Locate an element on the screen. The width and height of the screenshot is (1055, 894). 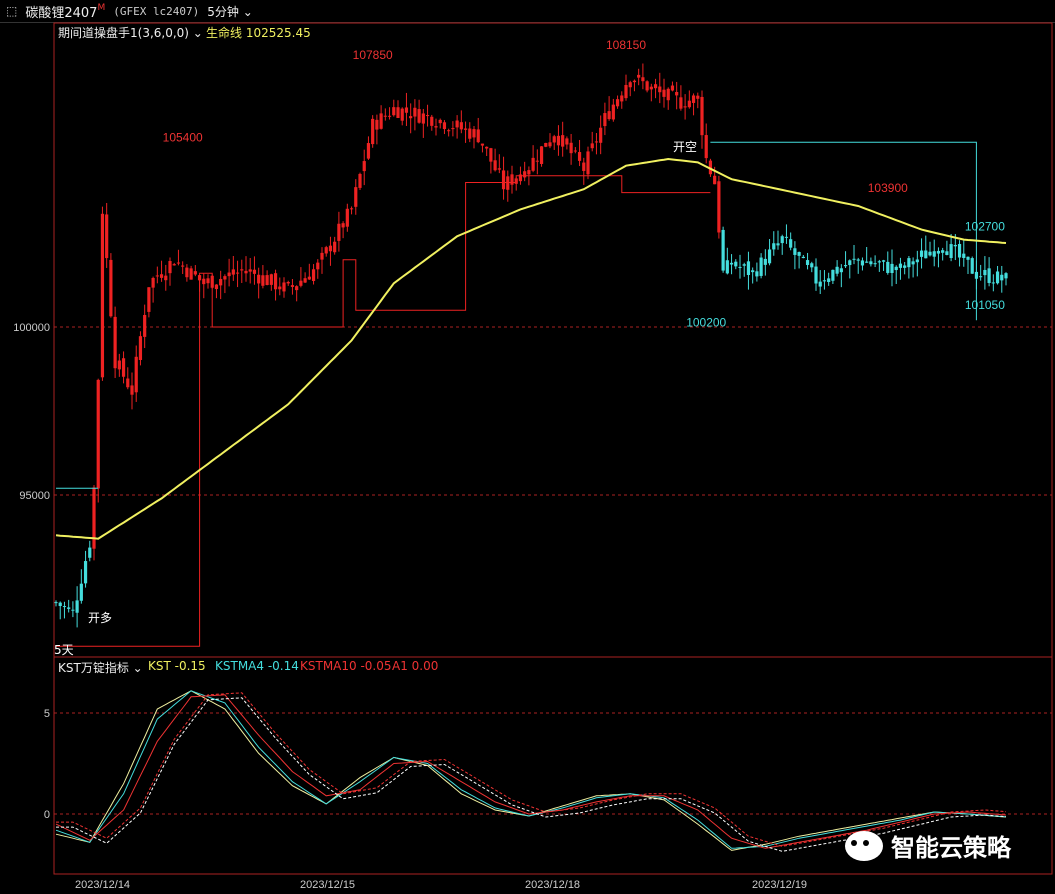
price-annotation: 100200 is located at coordinates (706, 322).